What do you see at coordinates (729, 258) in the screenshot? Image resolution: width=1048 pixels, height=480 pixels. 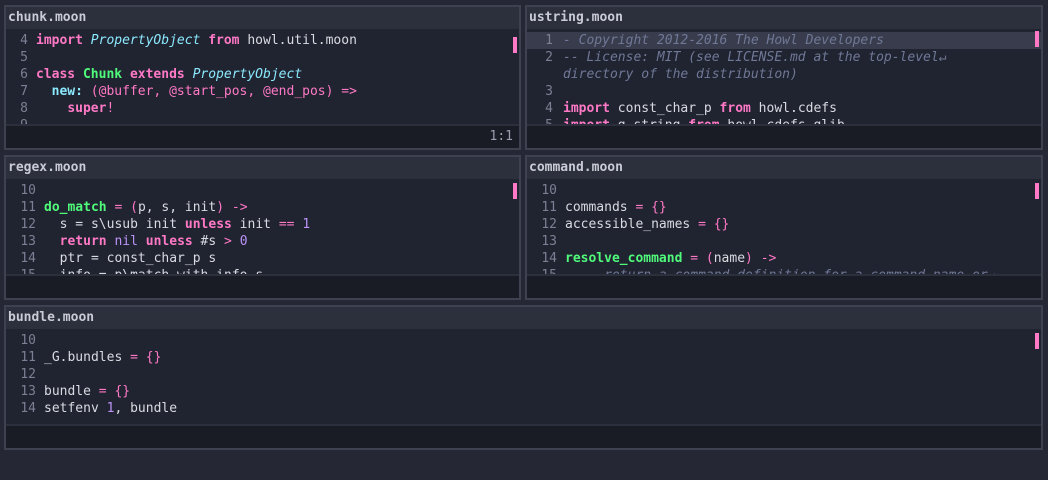 I see `code-token: name` at bounding box center [729, 258].